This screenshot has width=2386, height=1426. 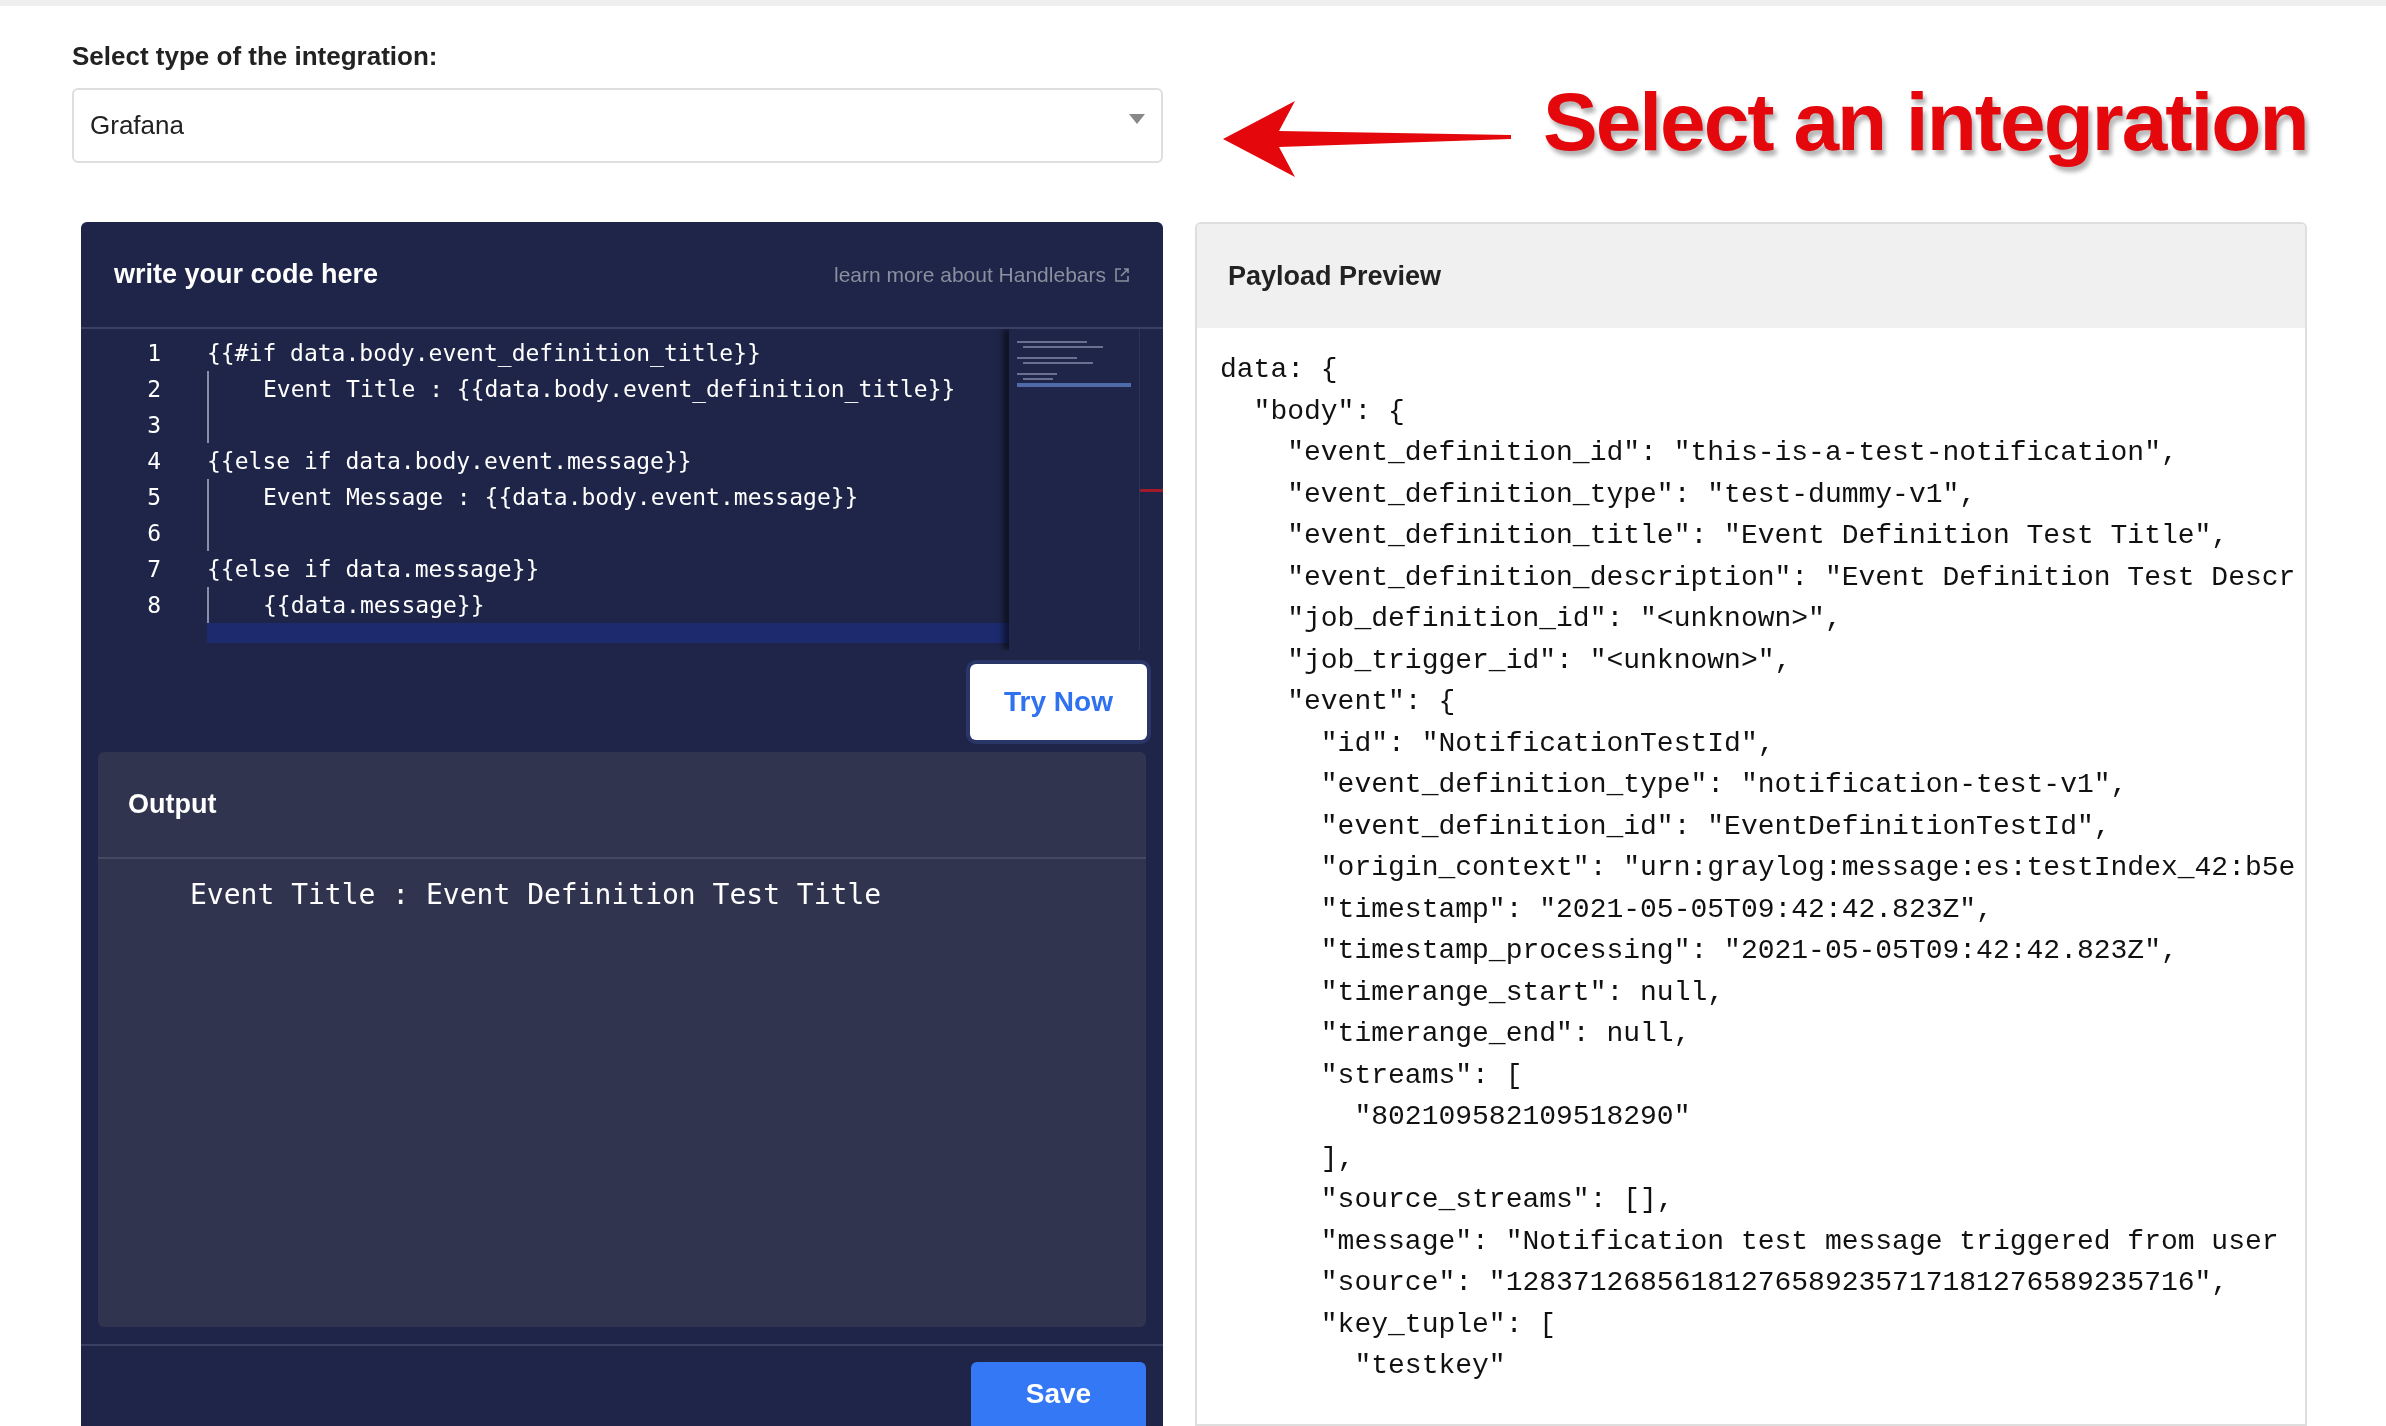 I want to click on payload-line: "event_definition_title": "Event Definition Test Title",, so click(x=1758, y=536).